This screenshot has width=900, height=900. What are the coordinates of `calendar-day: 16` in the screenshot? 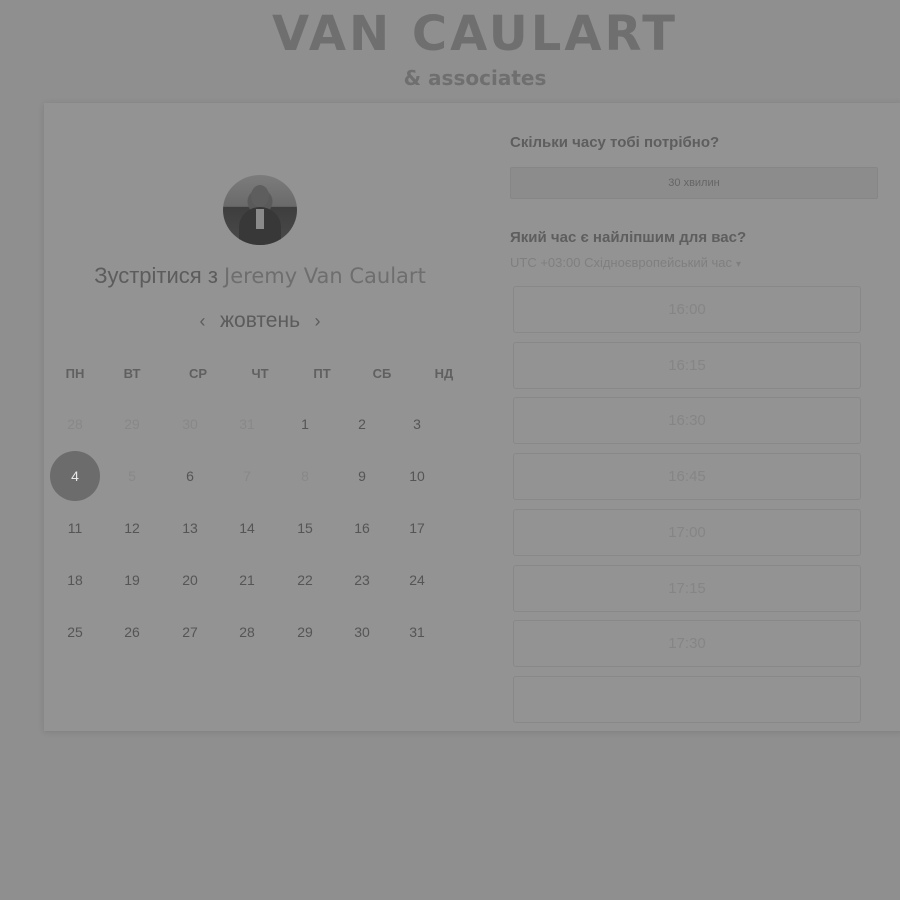 It's located at (362, 528).